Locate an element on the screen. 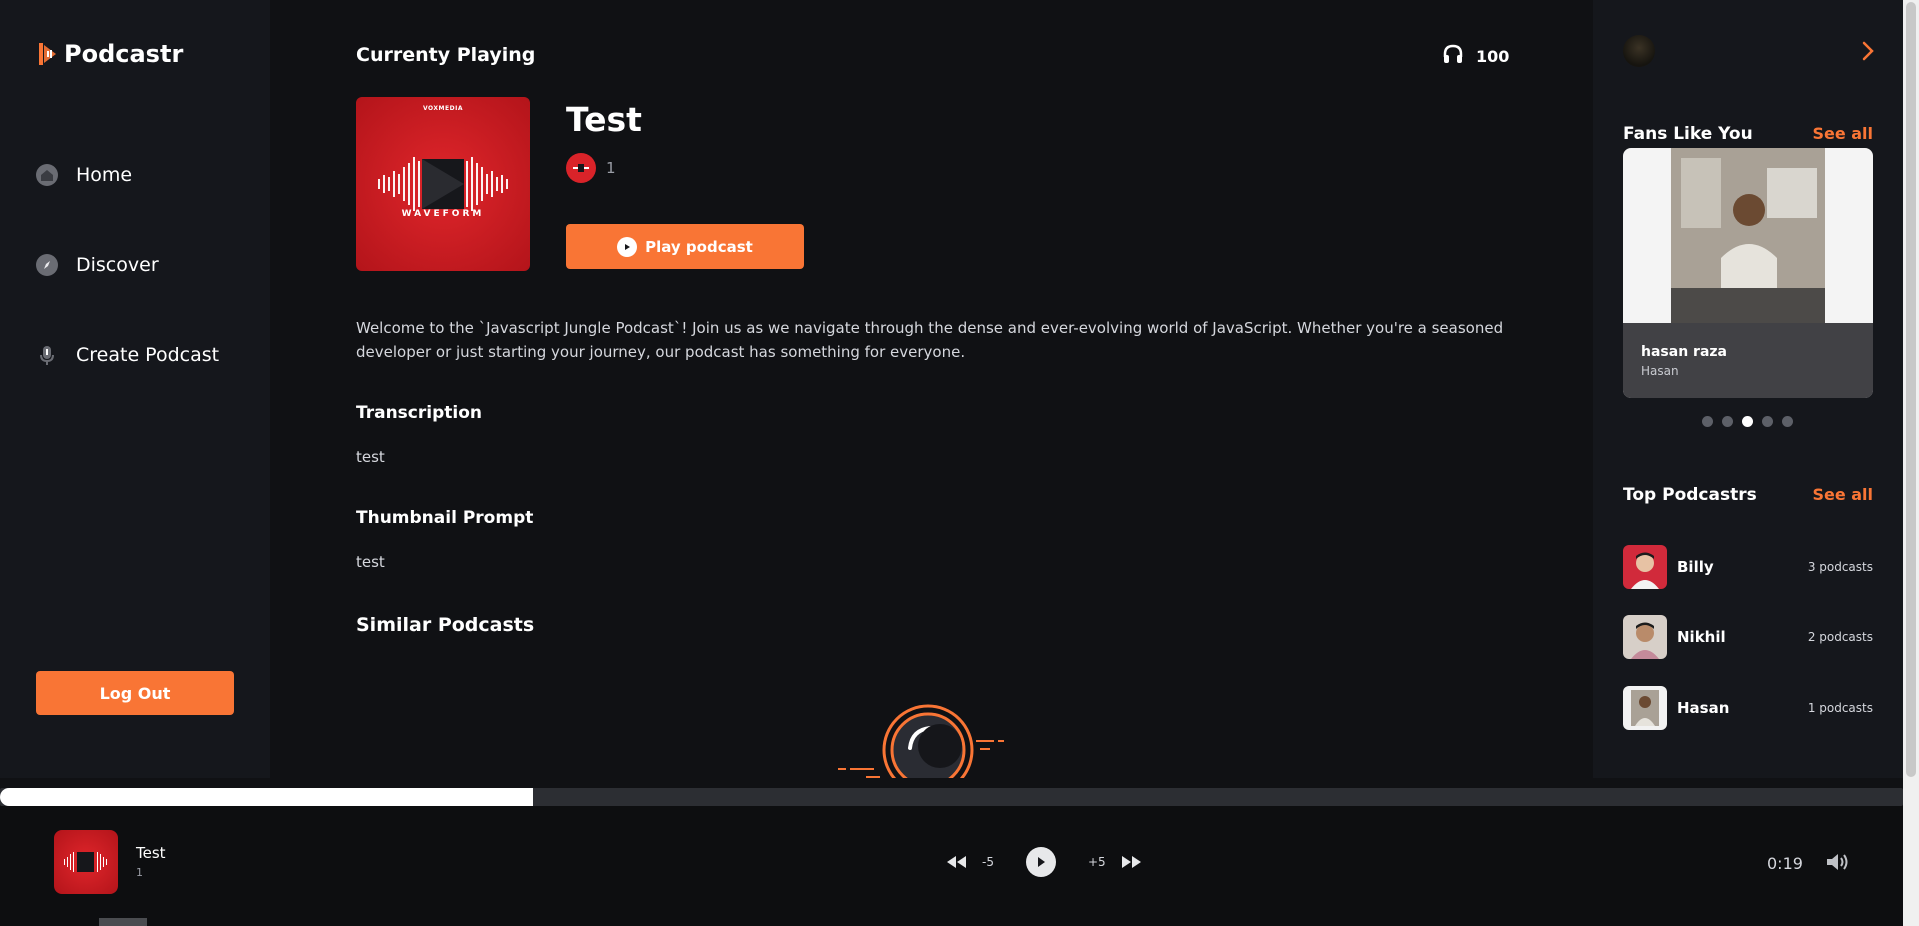 Image resolution: width=1919 pixels, height=926 pixels. audio-player: Test 1 -5 +5 0:19 is located at coordinates (951, 866).